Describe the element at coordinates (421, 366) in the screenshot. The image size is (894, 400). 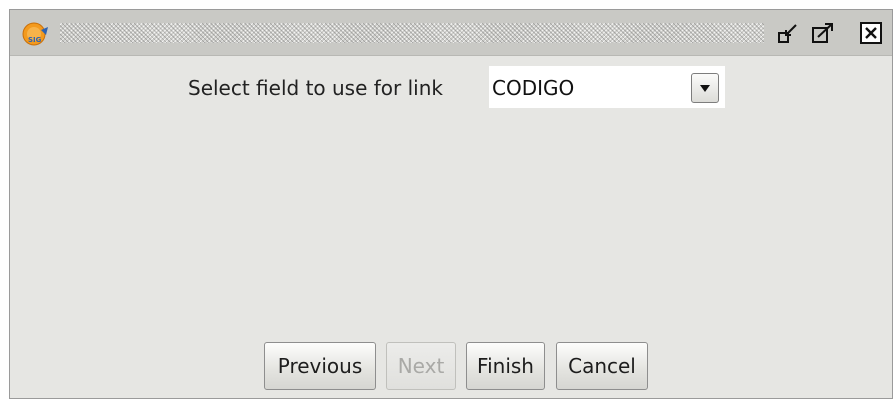
I see `next-button: Next` at that location.